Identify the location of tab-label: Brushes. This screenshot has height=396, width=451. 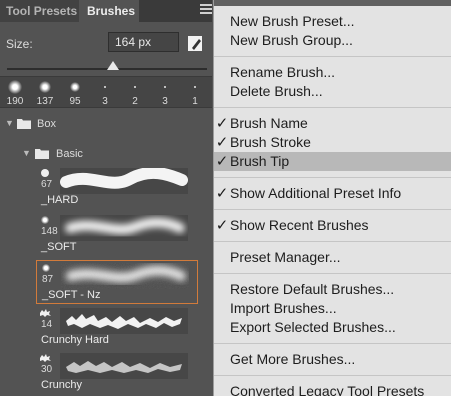
(111, 11).